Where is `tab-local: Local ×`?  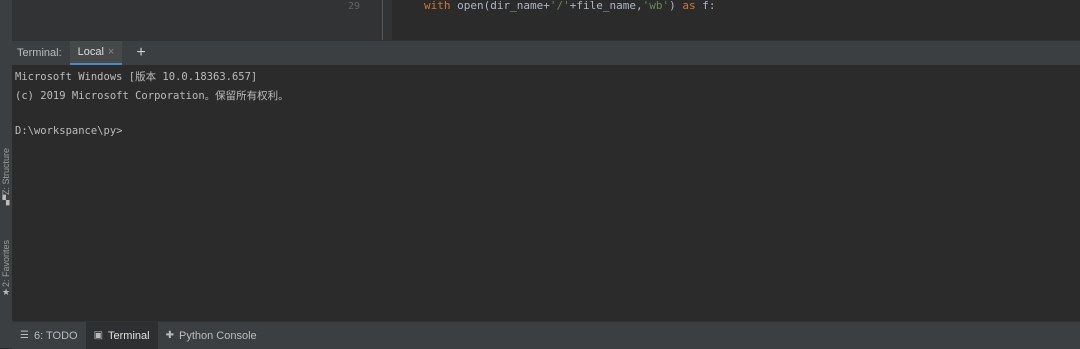
tab-local: Local × is located at coordinates (96, 53).